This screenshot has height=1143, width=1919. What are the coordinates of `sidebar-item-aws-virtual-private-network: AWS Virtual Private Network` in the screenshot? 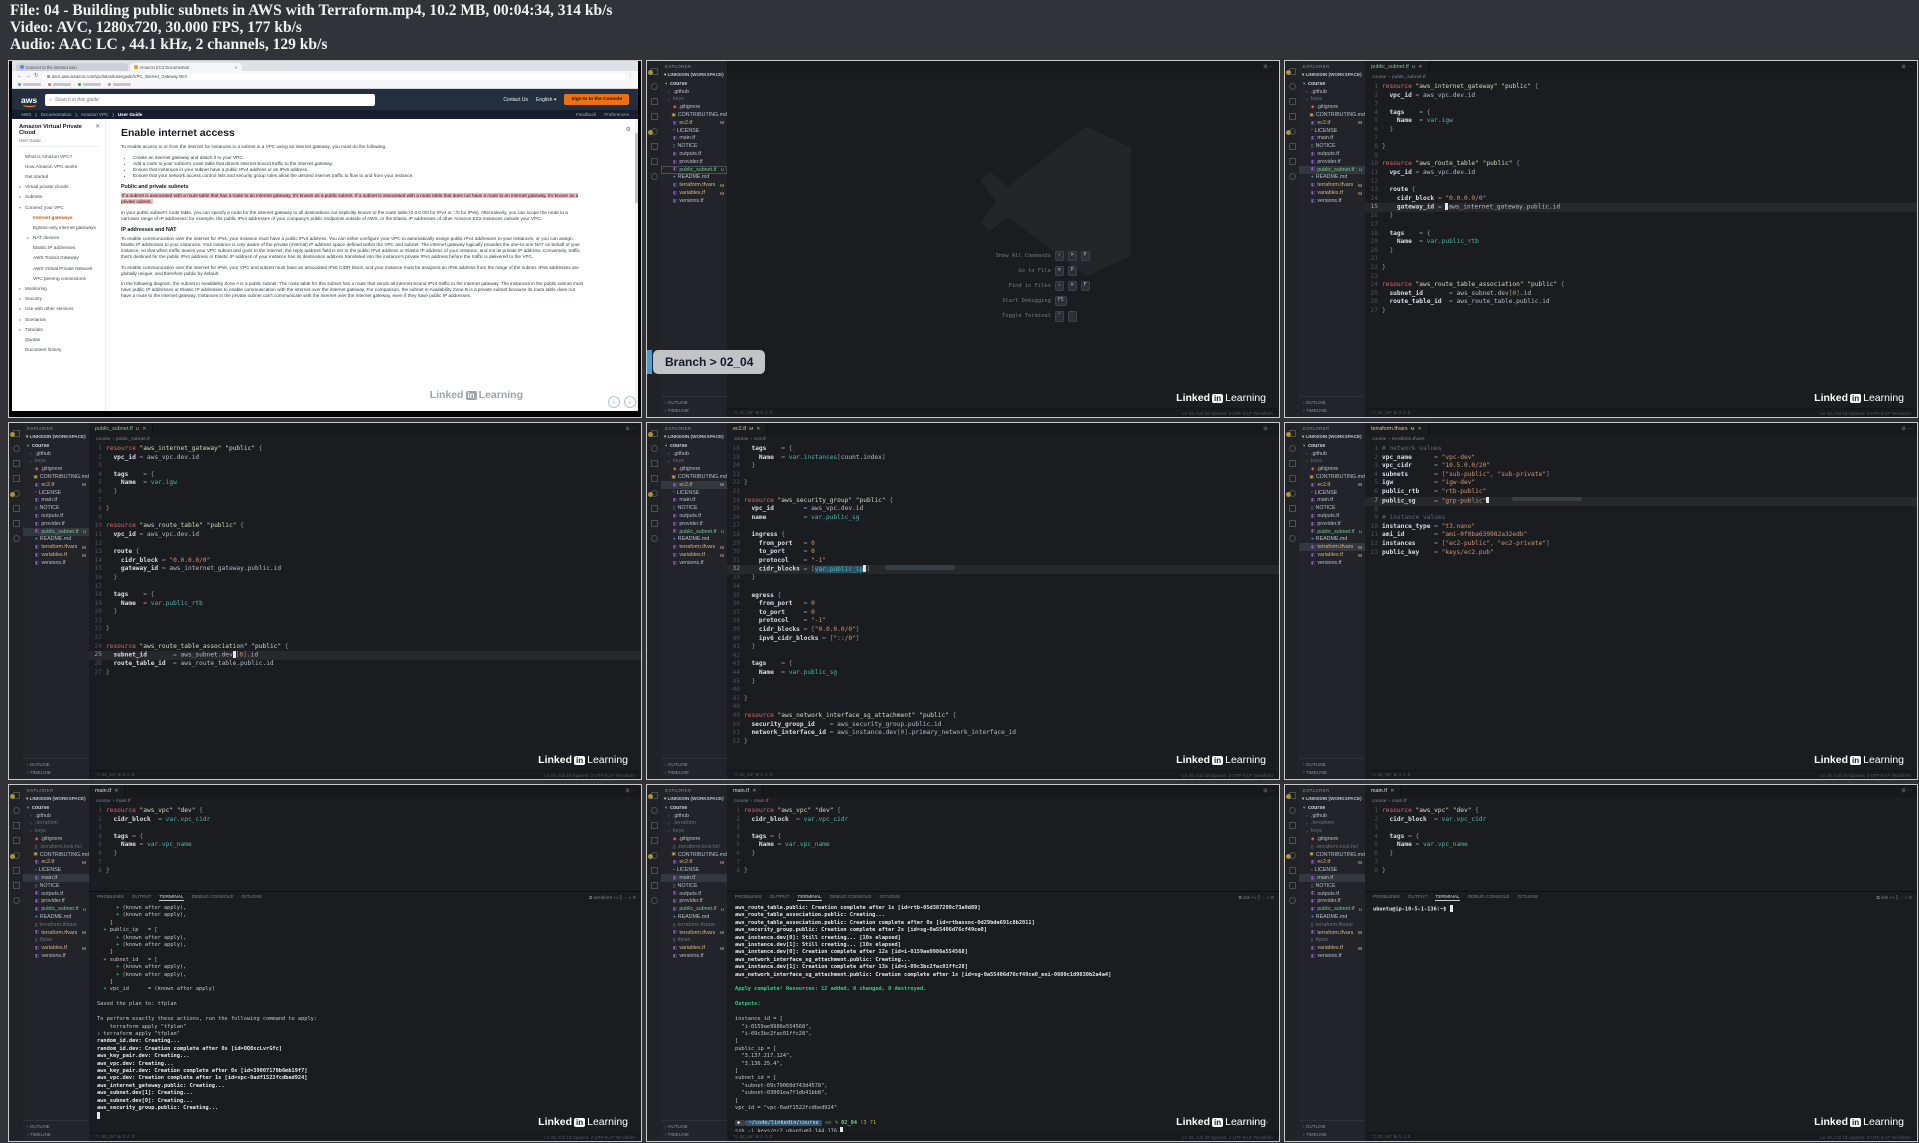 It's located at (59, 268).